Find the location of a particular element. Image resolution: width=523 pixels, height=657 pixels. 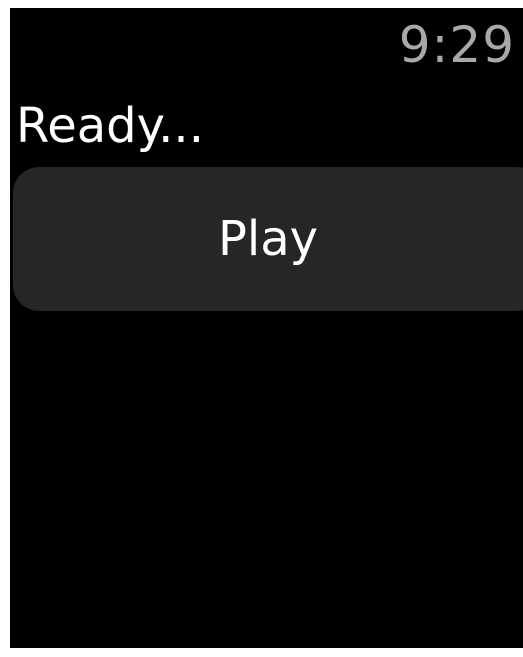

play-button-label: Play is located at coordinates (268, 239).